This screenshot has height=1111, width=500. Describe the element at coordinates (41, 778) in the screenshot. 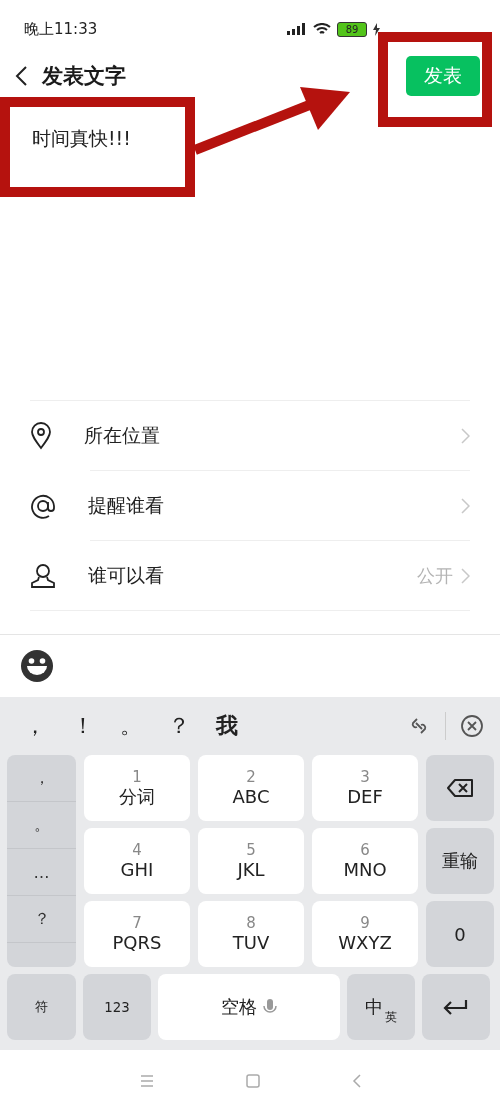

I see `symbol-key: ，` at that location.